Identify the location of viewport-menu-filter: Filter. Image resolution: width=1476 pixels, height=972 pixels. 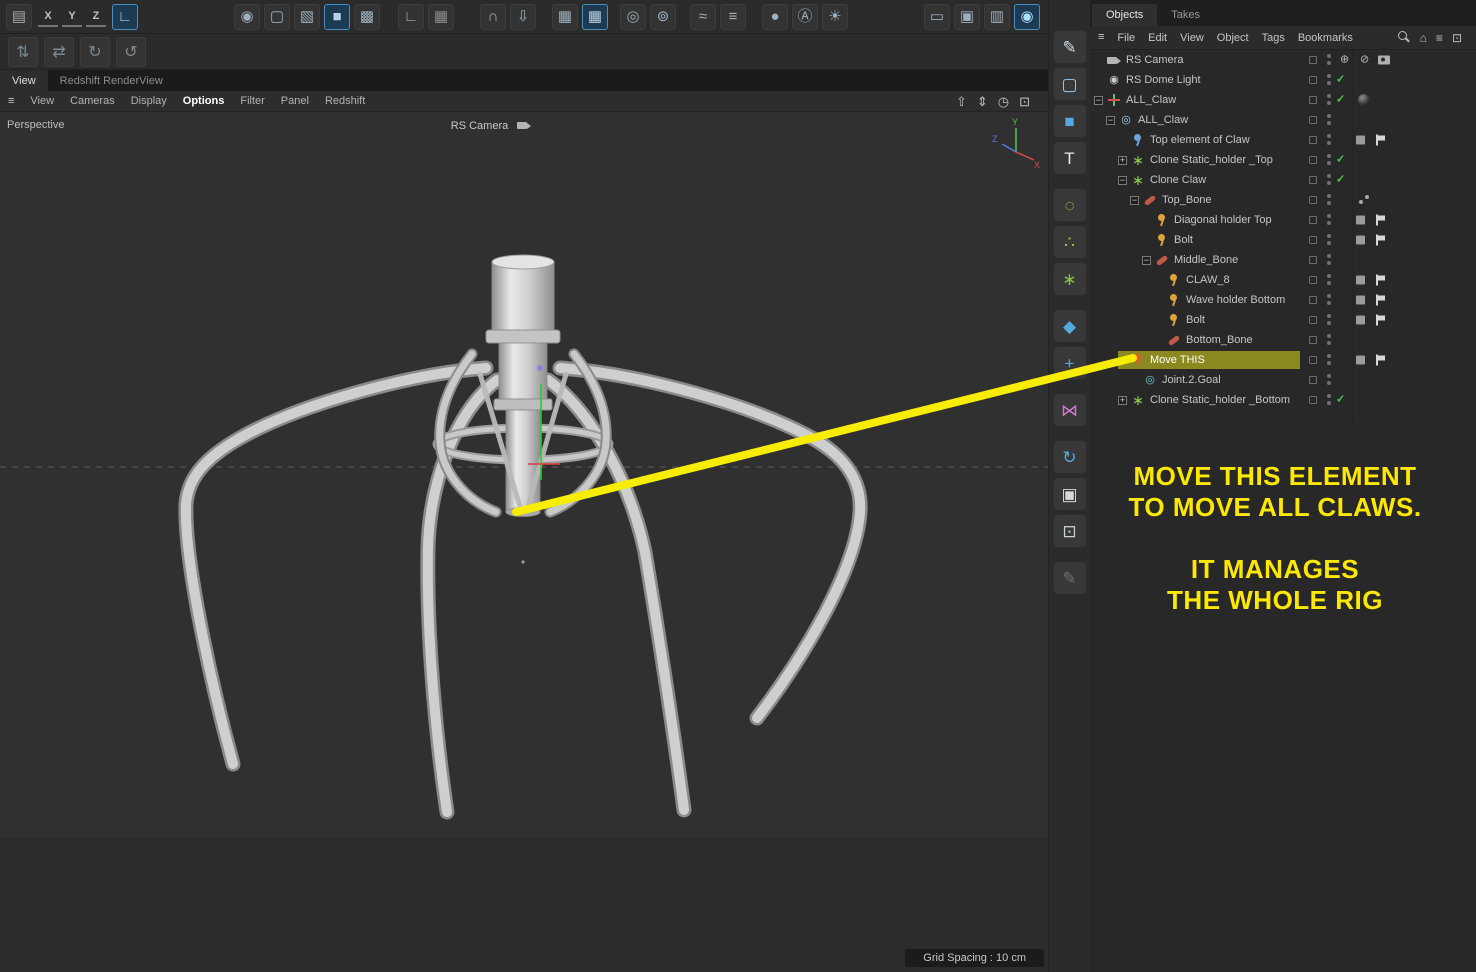
(252, 101).